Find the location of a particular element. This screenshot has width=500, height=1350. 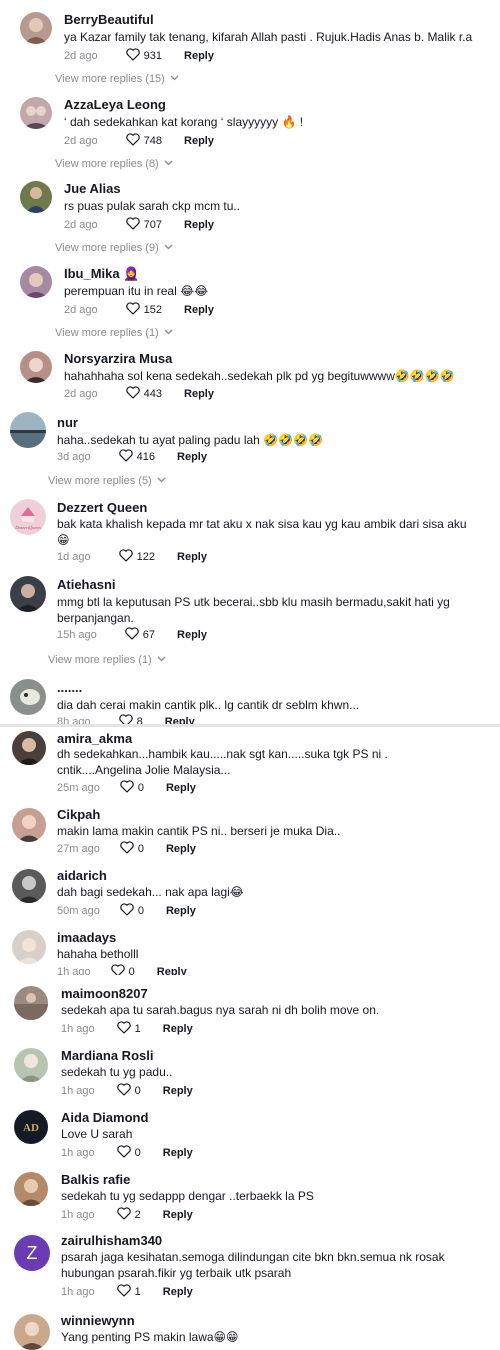

avatar-letter: Z is located at coordinates (32, 1253).